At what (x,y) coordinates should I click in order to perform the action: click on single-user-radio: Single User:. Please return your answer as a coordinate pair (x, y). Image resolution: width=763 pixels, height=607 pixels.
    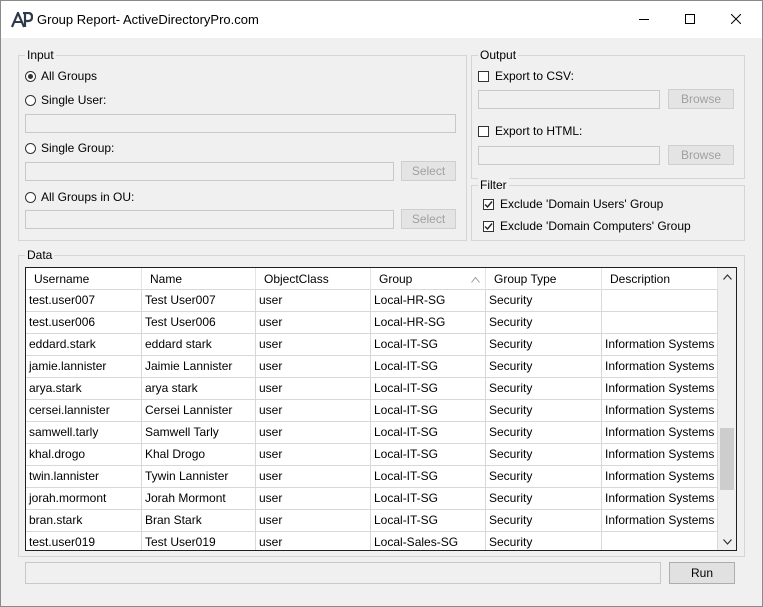
    Looking at the image, I should click on (65, 100).